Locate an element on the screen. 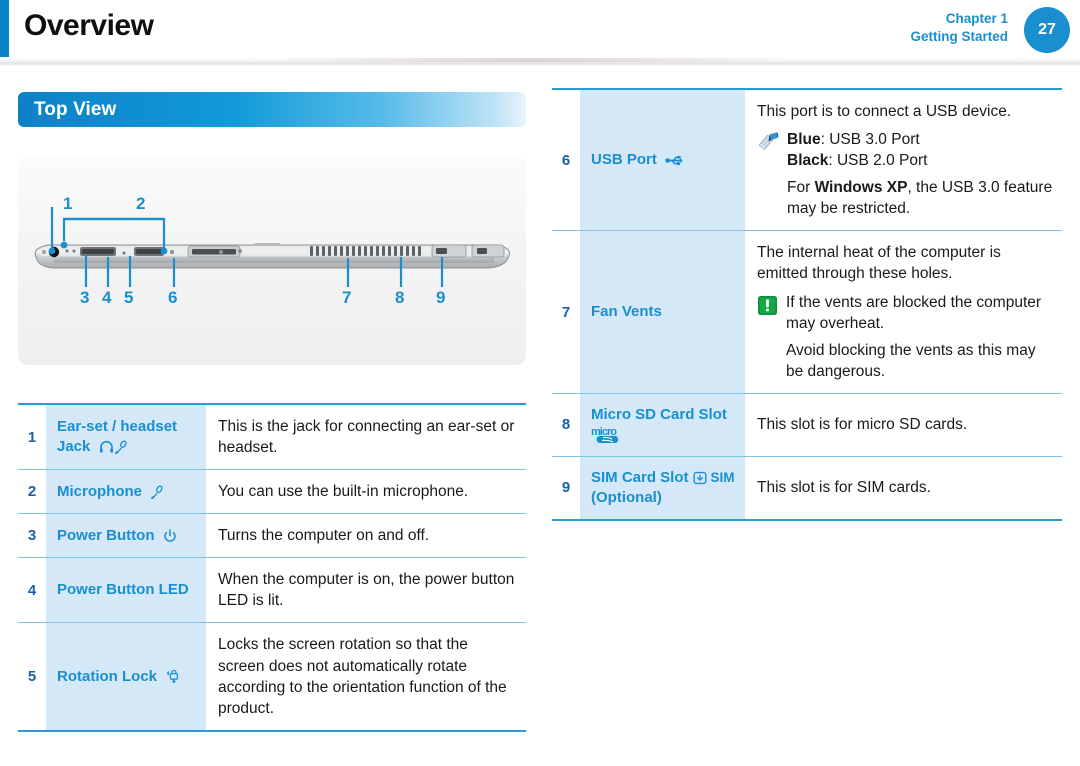  section-title: Top View is located at coordinates (75, 109).